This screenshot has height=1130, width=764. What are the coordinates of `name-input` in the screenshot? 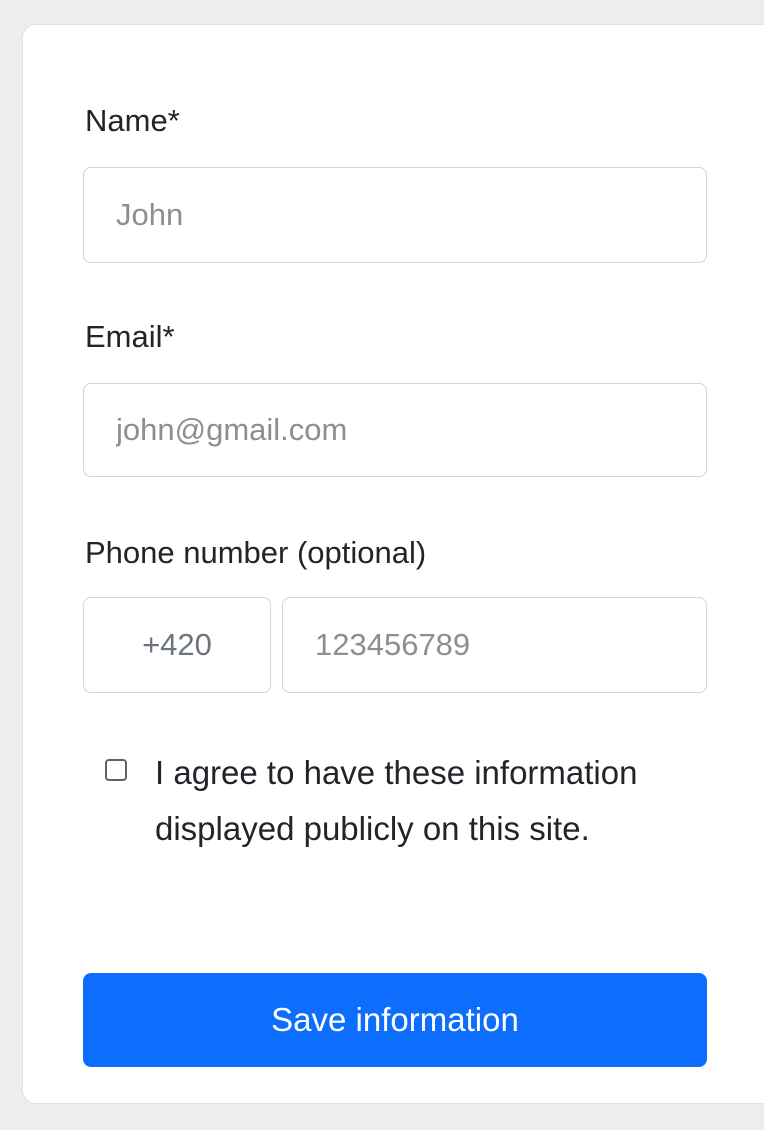 It's located at (395, 215).